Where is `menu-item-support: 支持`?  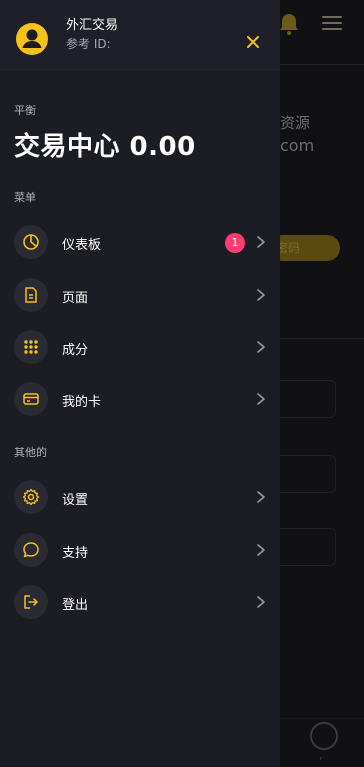
menu-item-support: 支持 is located at coordinates (140, 549).